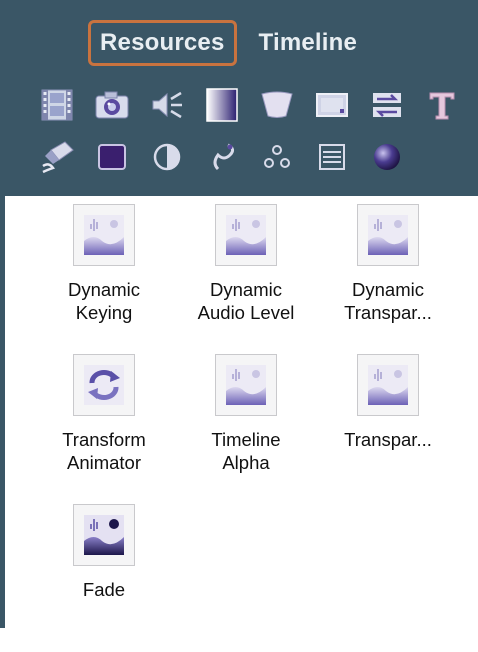  What do you see at coordinates (222, 105) in the screenshot?
I see `gradient-icon` at bounding box center [222, 105].